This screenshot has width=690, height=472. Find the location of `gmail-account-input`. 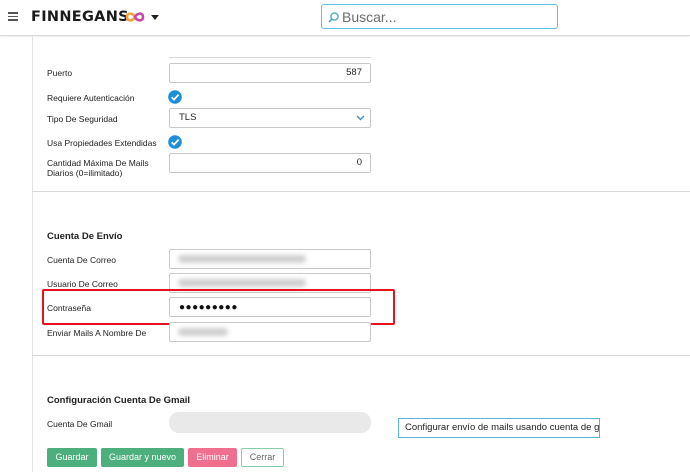

gmail-account-input is located at coordinates (270, 422).